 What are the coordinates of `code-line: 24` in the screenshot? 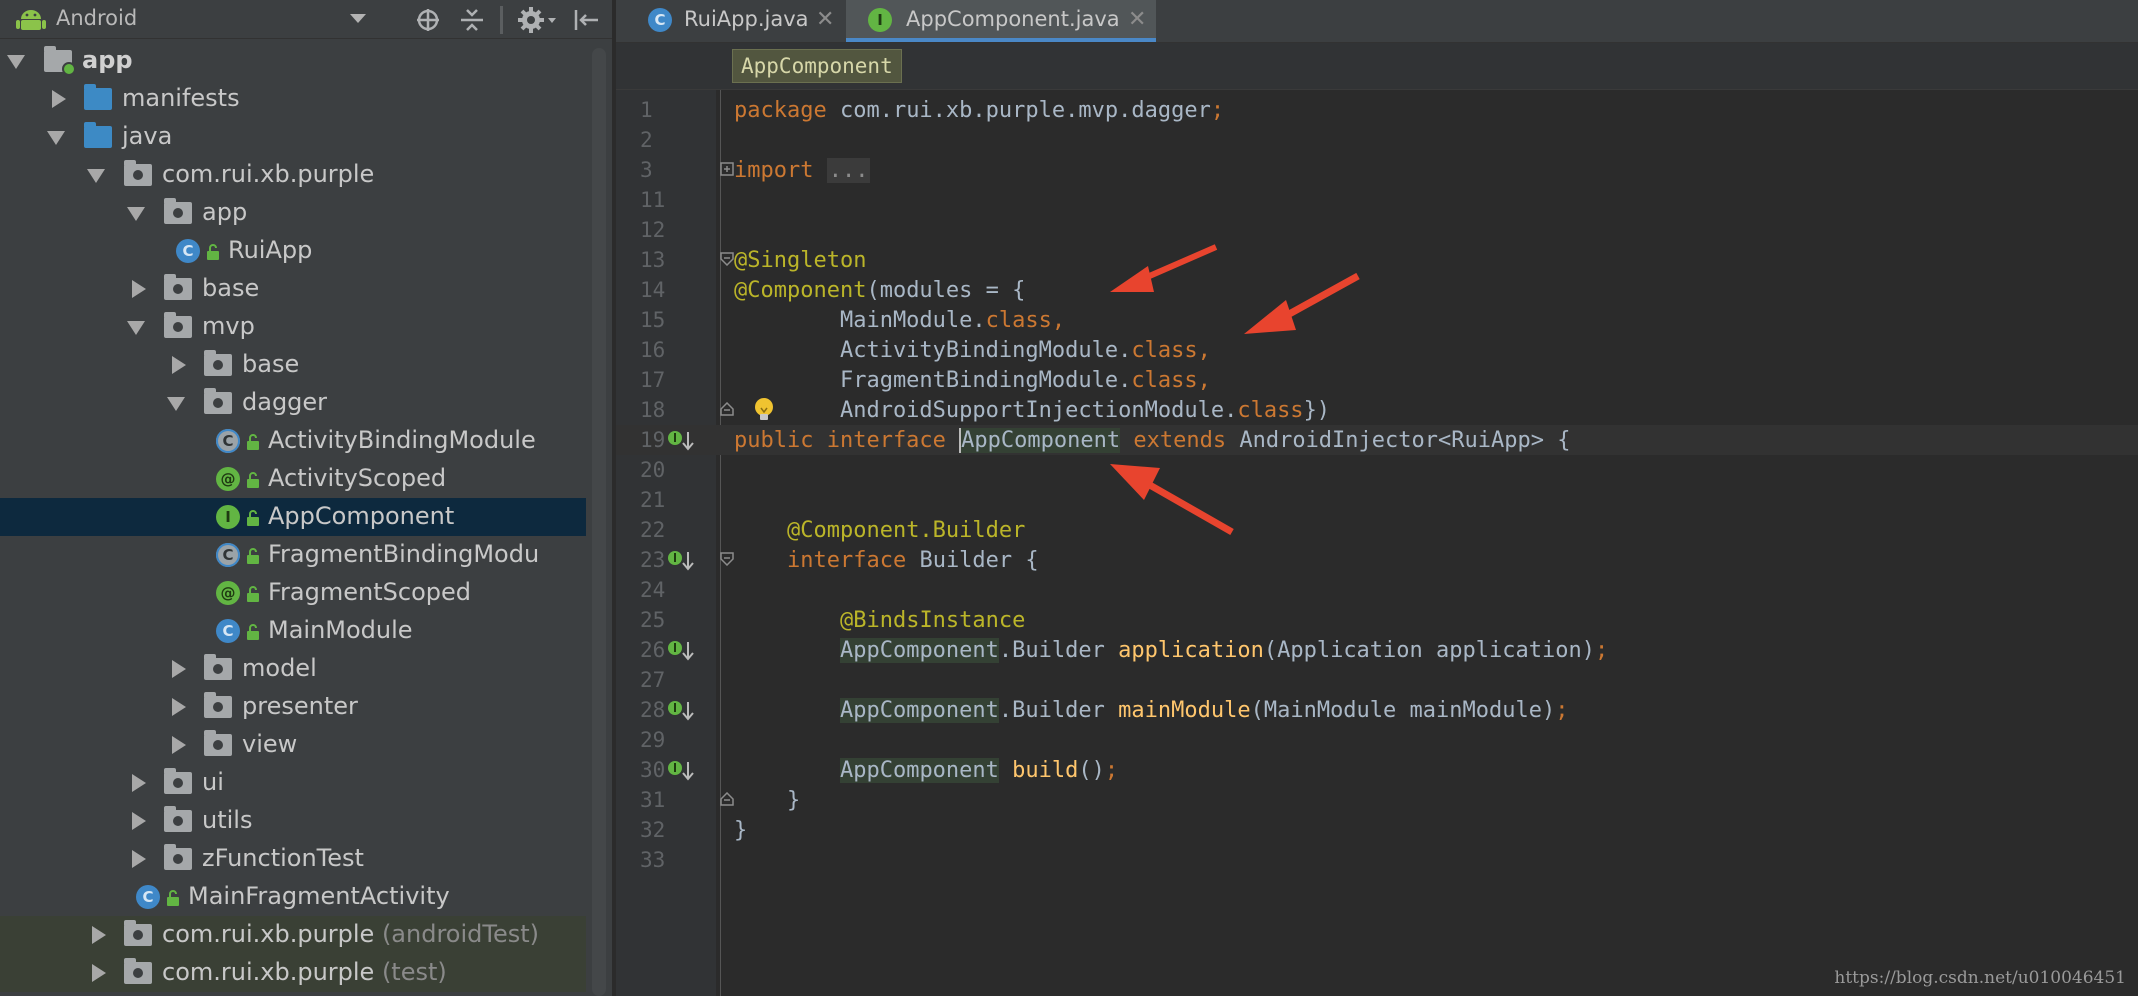 It's located at (1377, 590).